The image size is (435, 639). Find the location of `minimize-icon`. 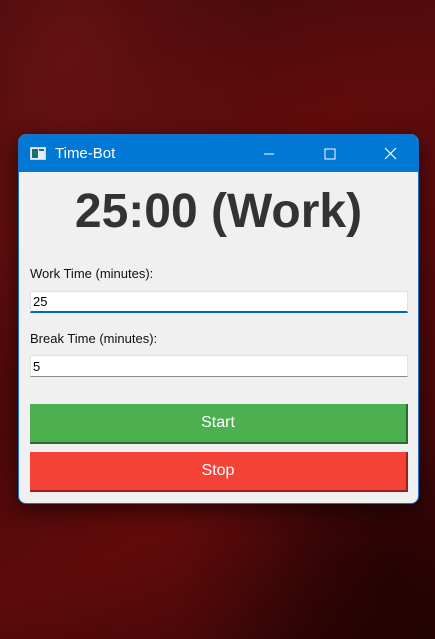

minimize-icon is located at coordinates (269, 153).